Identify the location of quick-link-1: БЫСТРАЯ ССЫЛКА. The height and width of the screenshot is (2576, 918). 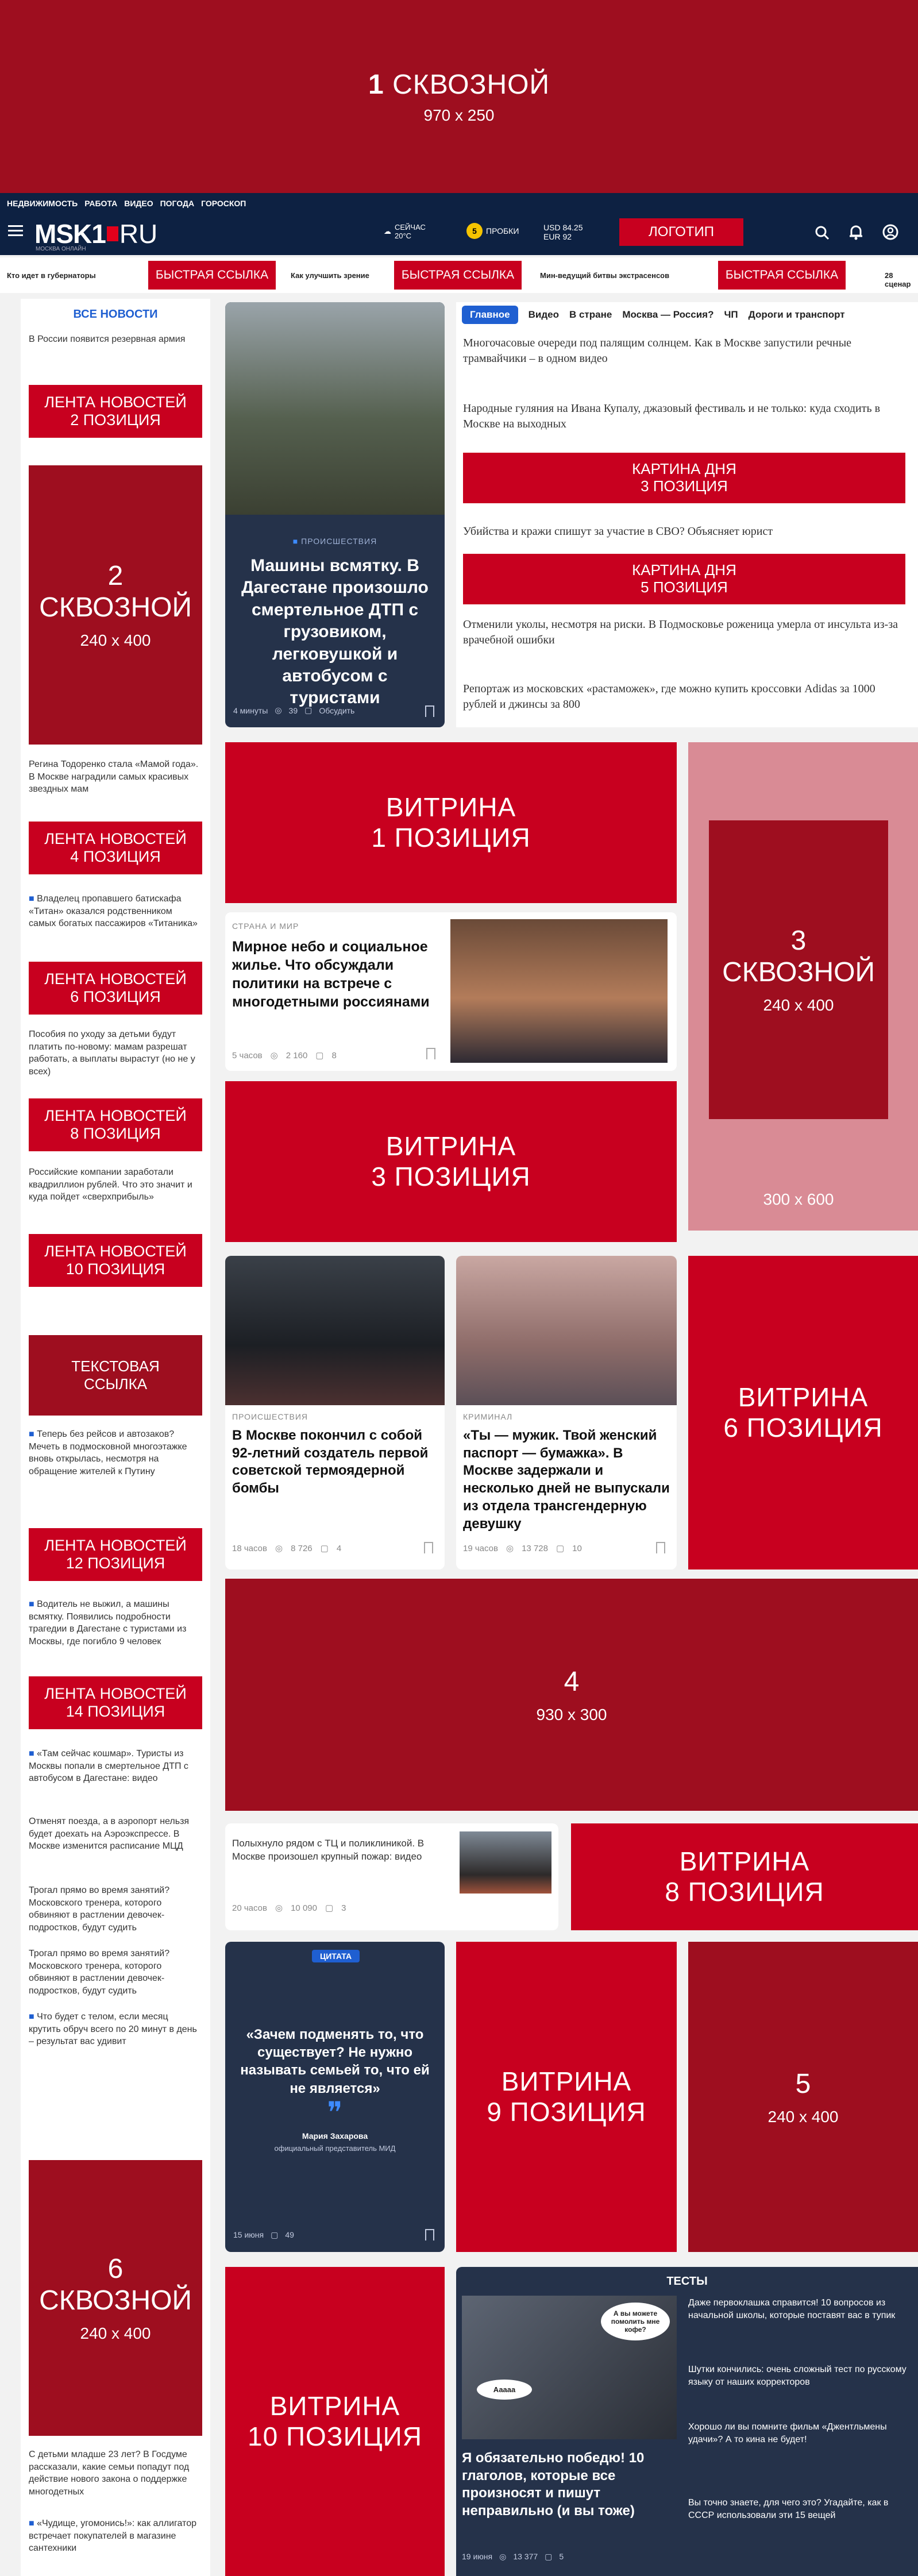
(212, 275).